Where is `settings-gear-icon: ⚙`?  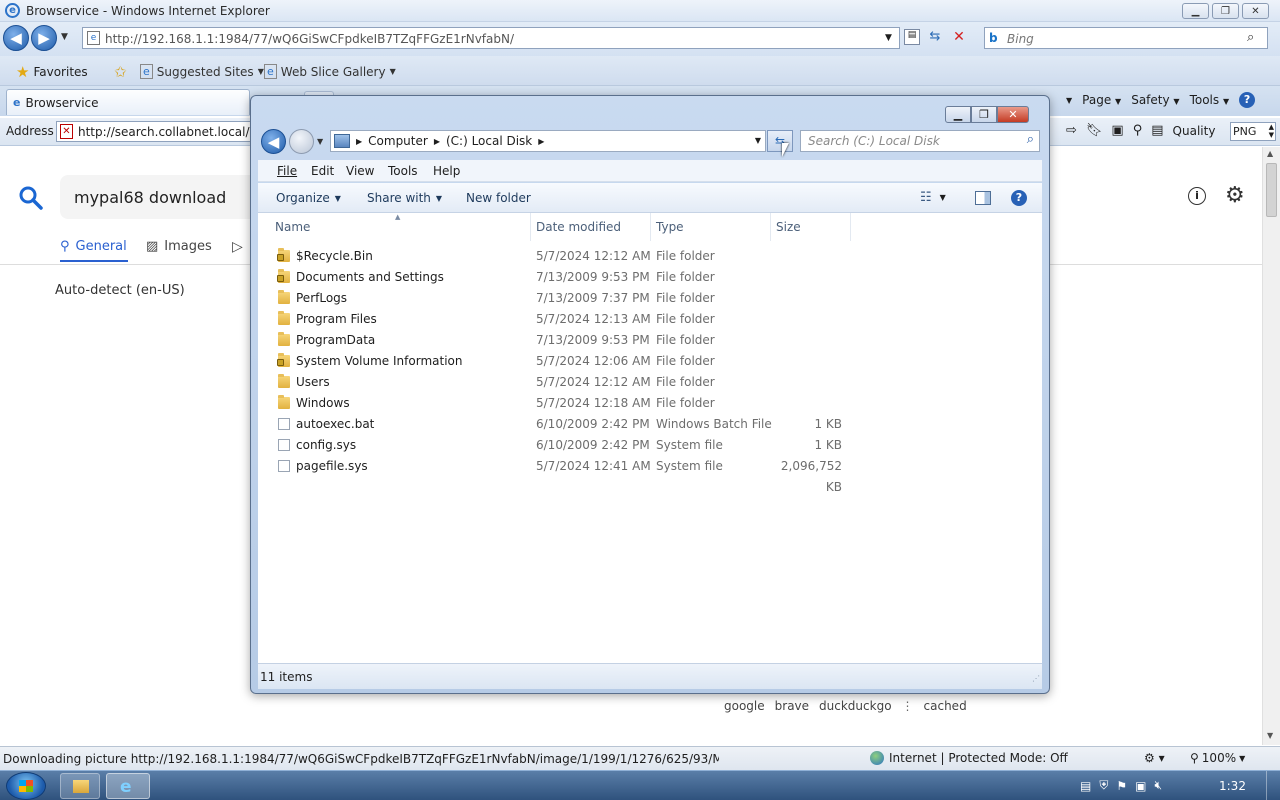
settings-gear-icon: ⚙ is located at coordinates (1235, 195).